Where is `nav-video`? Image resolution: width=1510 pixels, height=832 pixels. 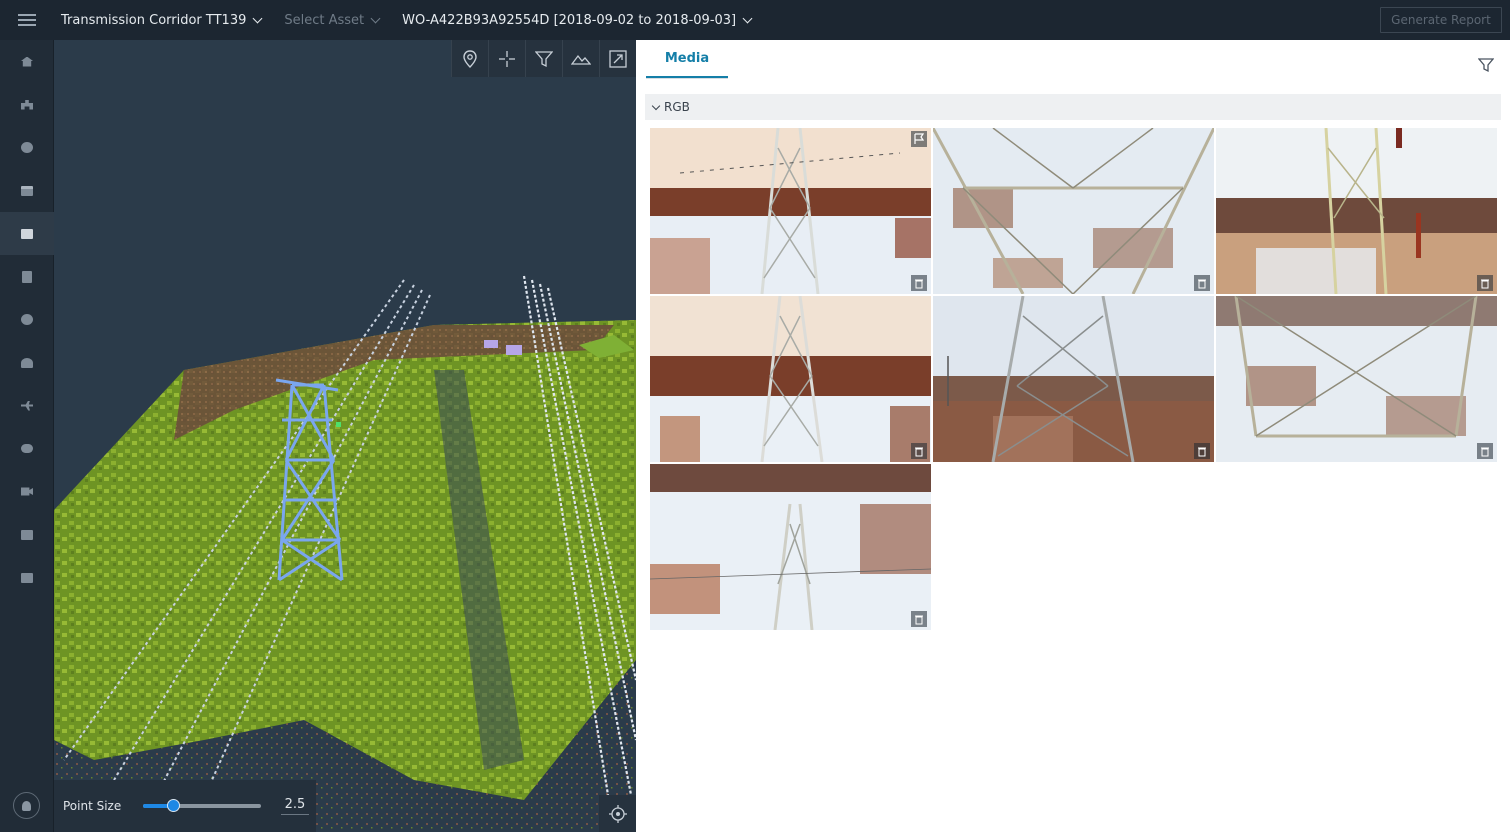
nav-video is located at coordinates (27, 491).